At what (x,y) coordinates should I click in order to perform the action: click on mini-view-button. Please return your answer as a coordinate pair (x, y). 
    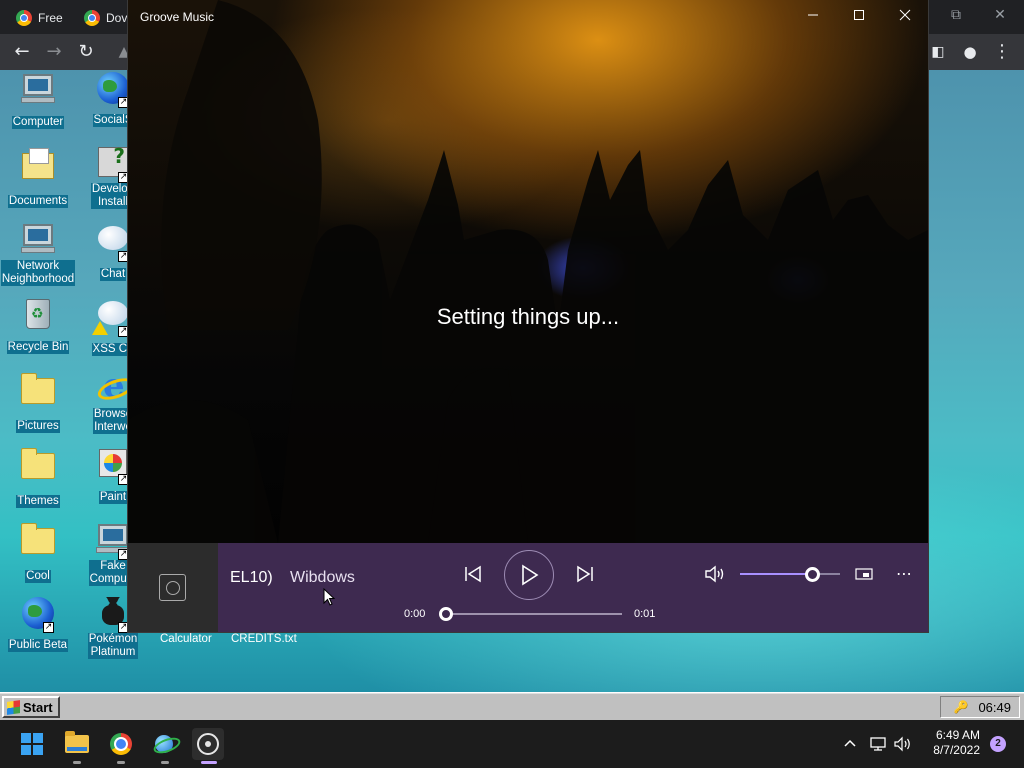
    Looking at the image, I should click on (864, 574).